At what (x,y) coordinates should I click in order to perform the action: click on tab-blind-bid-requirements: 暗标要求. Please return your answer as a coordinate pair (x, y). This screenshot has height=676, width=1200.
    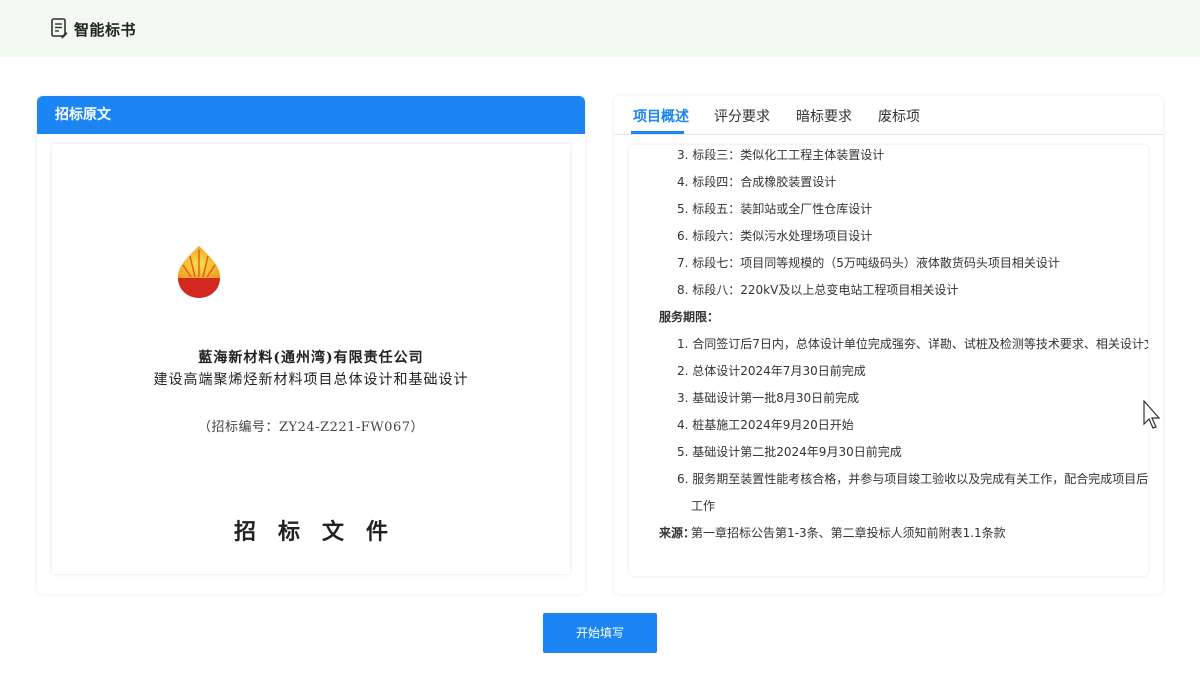
    Looking at the image, I should click on (824, 116).